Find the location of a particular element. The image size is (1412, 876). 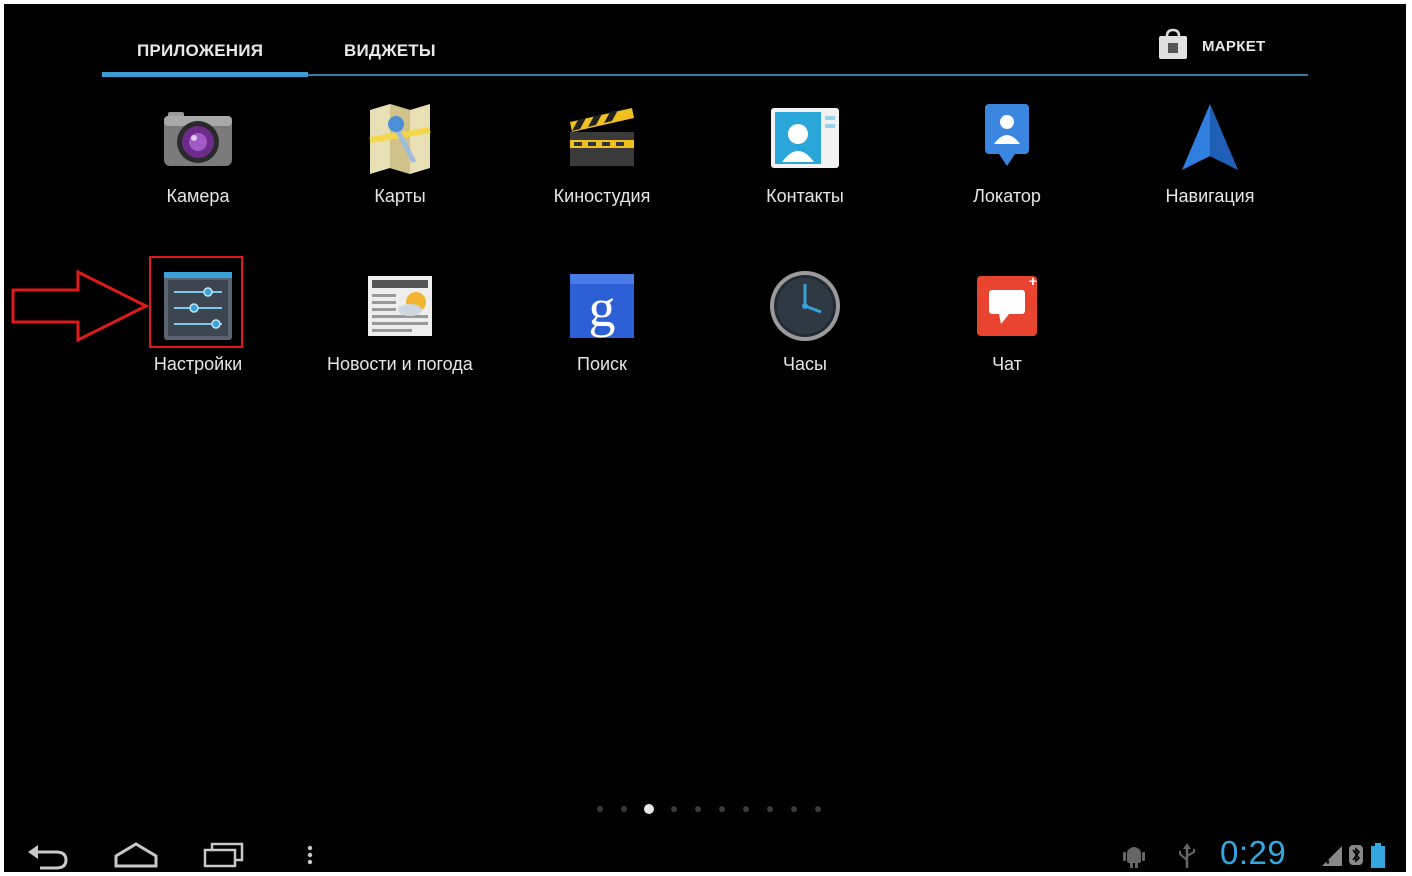

battery-icon is located at coordinates (1378, 857).